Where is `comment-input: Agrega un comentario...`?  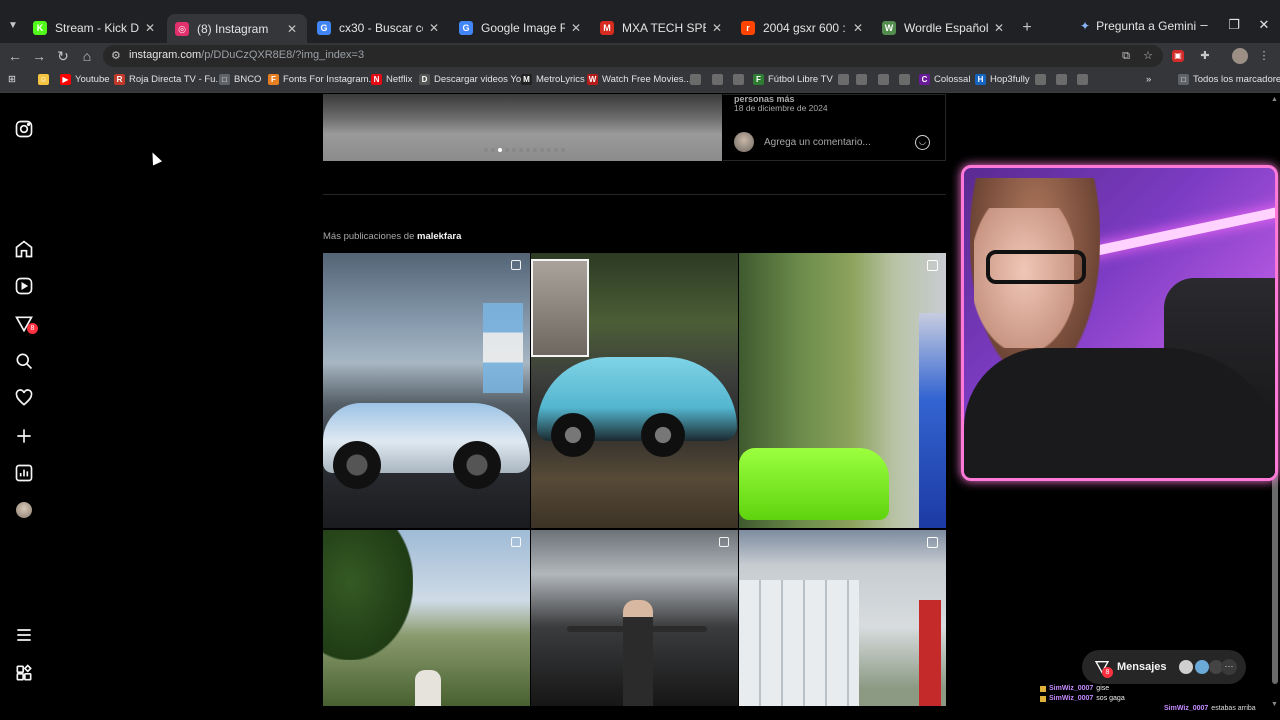 comment-input: Agrega un comentario... is located at coordinates (817, 142).